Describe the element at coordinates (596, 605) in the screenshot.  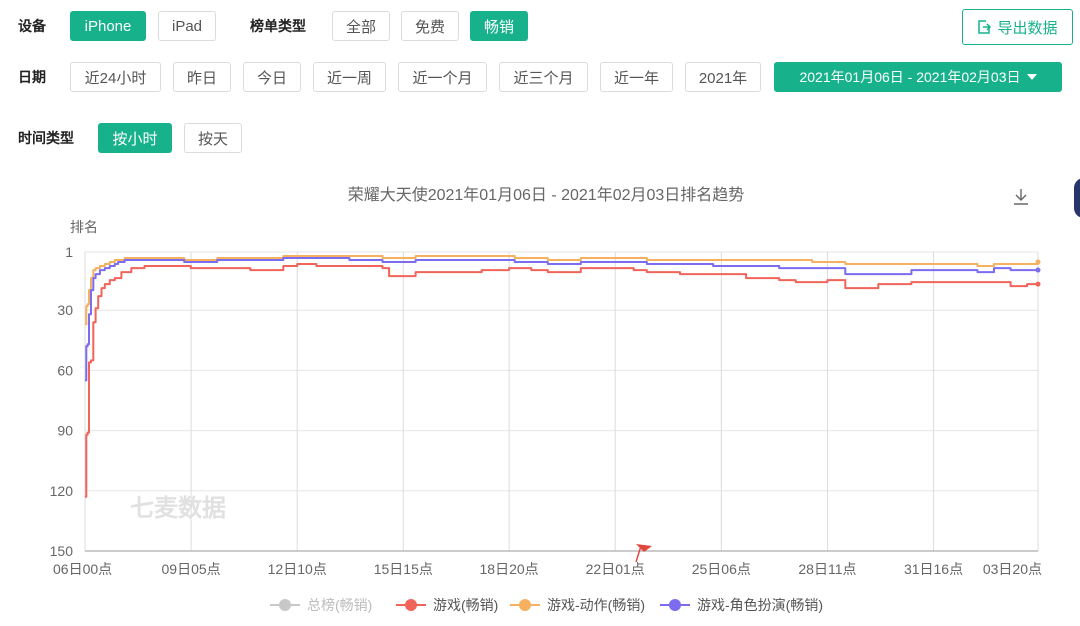
I see `legend-label: 游戏-动作(畅销)` at that location.